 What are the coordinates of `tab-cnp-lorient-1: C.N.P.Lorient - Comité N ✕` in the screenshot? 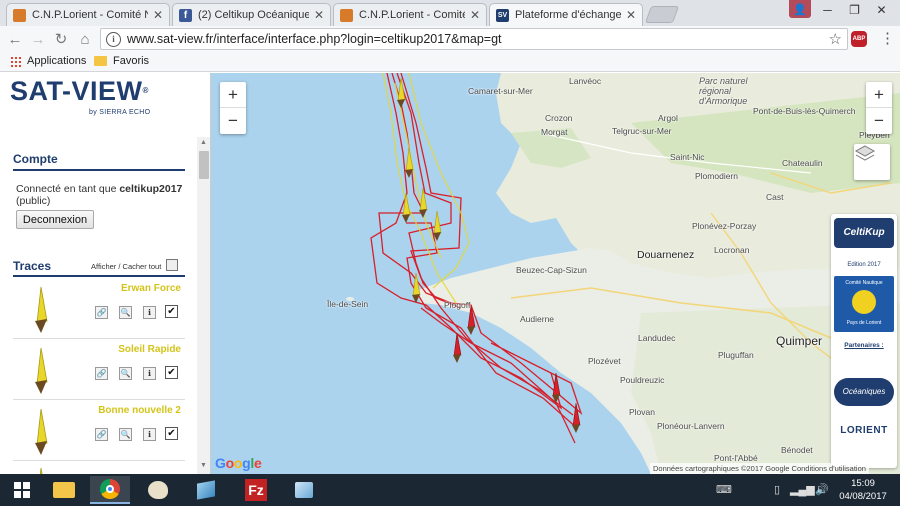 It's located at (88, 14).